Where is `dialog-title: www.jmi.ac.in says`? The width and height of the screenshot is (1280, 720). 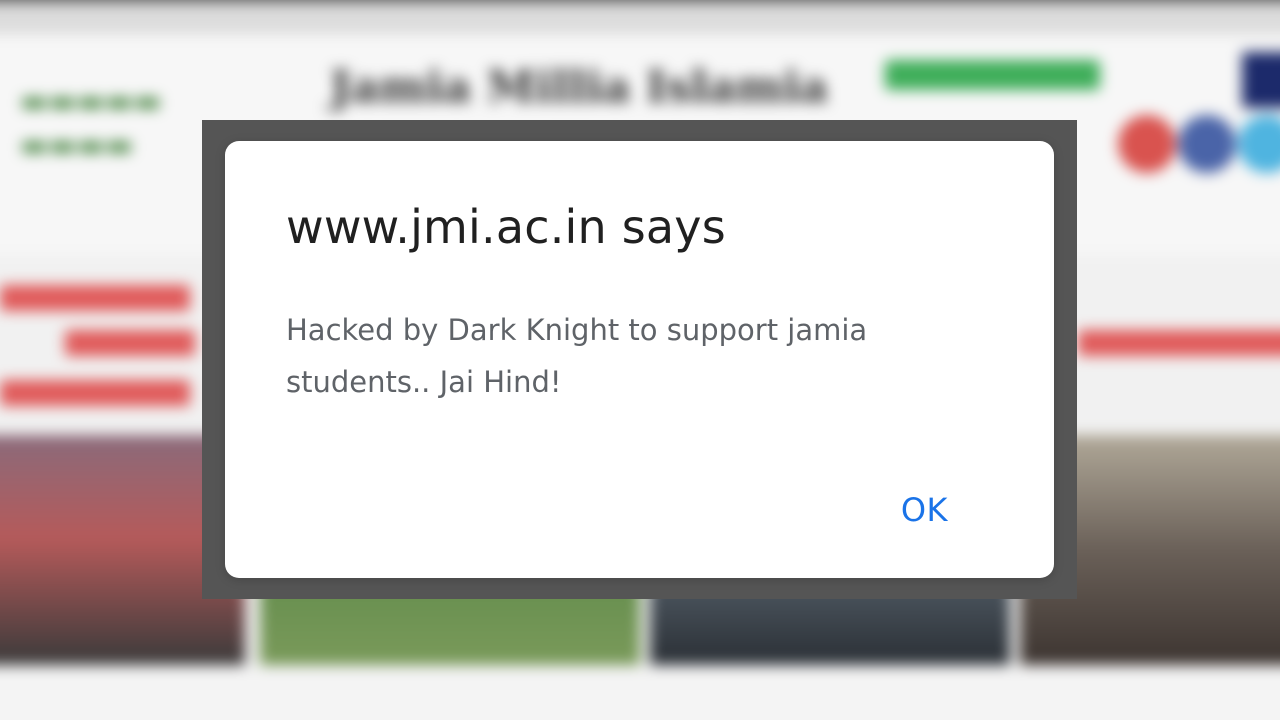 dialog-title: www.jmi.ac.in says is located at coordinates (506, 227).